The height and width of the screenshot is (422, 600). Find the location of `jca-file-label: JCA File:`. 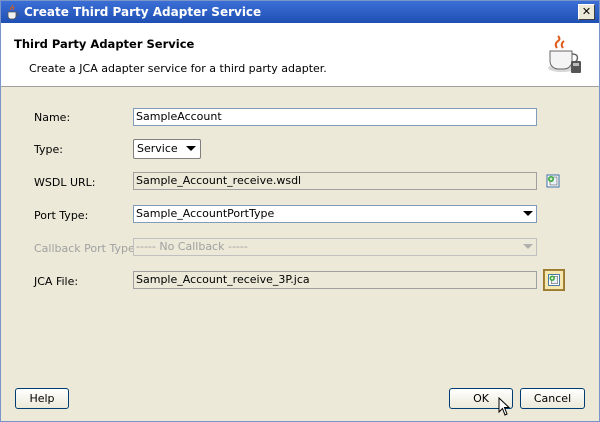

jca-file-label: JCA File: is located at coordinates (56, 281).